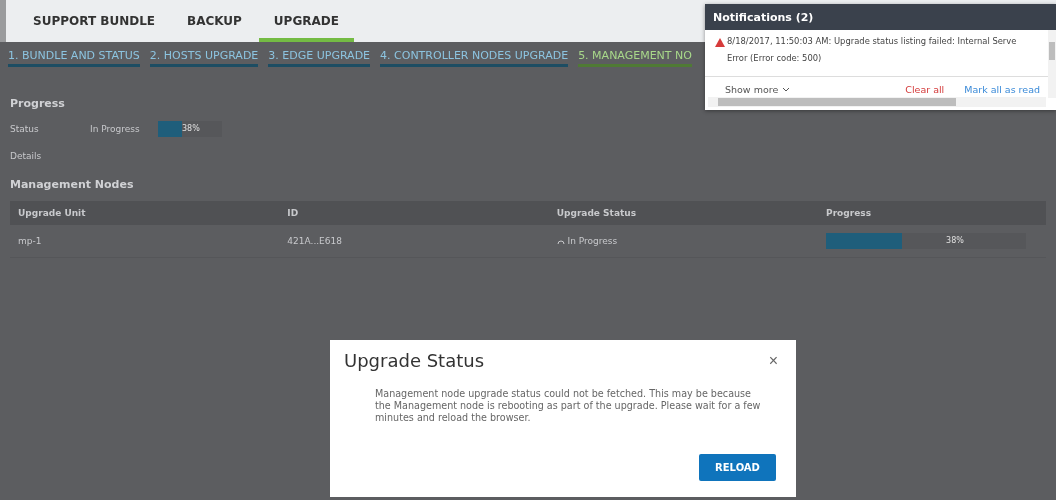  Describe the element at coordinates (319, 57) in the screenshot. I see `step-tab: 3. EDGE UPGRADE` at that location.